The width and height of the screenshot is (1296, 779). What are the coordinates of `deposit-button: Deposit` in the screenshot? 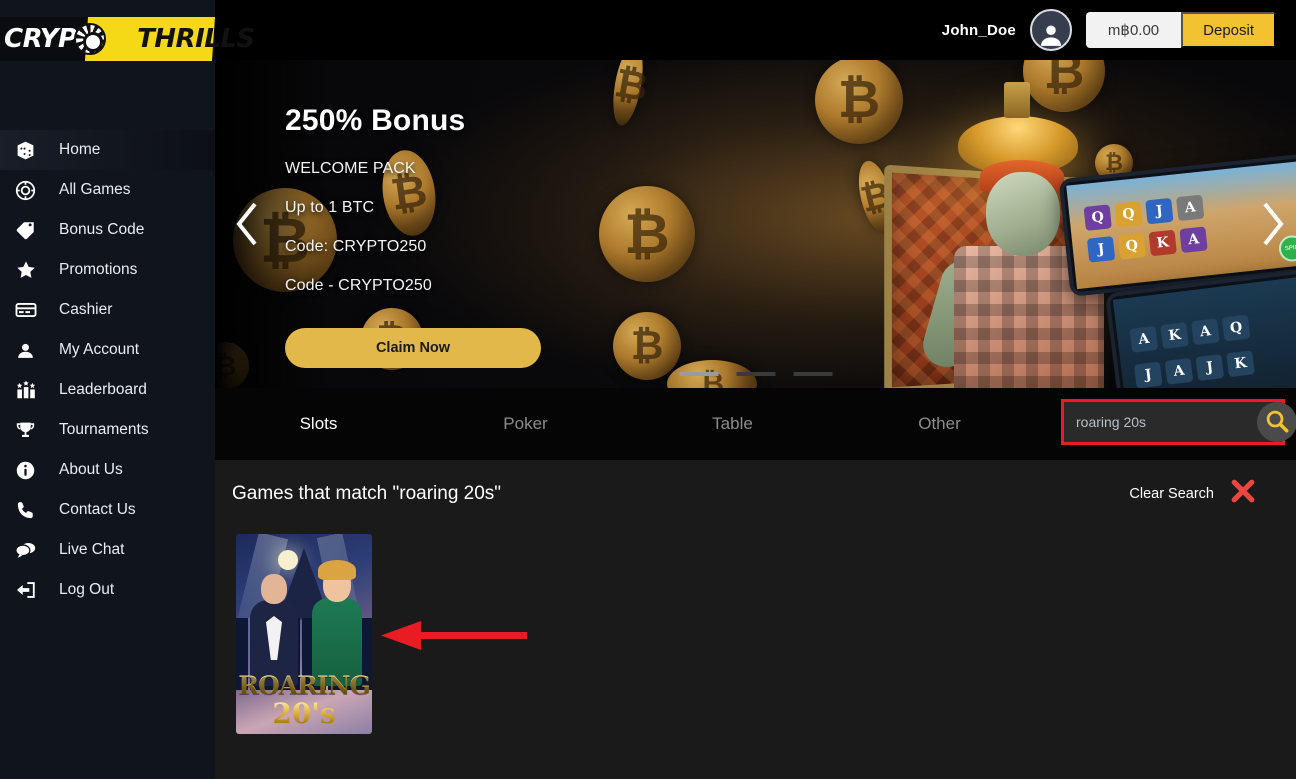 It's located at (1228, 30).